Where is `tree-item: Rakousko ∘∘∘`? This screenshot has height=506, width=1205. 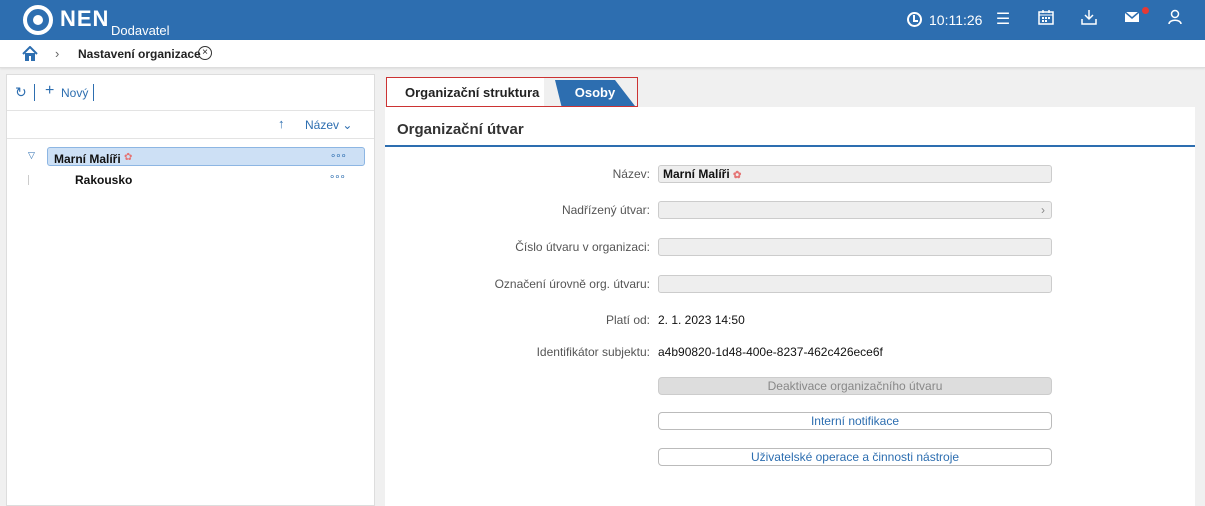 tree-item: Rakousko ∘∘∘ is located at coordinates (206, 178).